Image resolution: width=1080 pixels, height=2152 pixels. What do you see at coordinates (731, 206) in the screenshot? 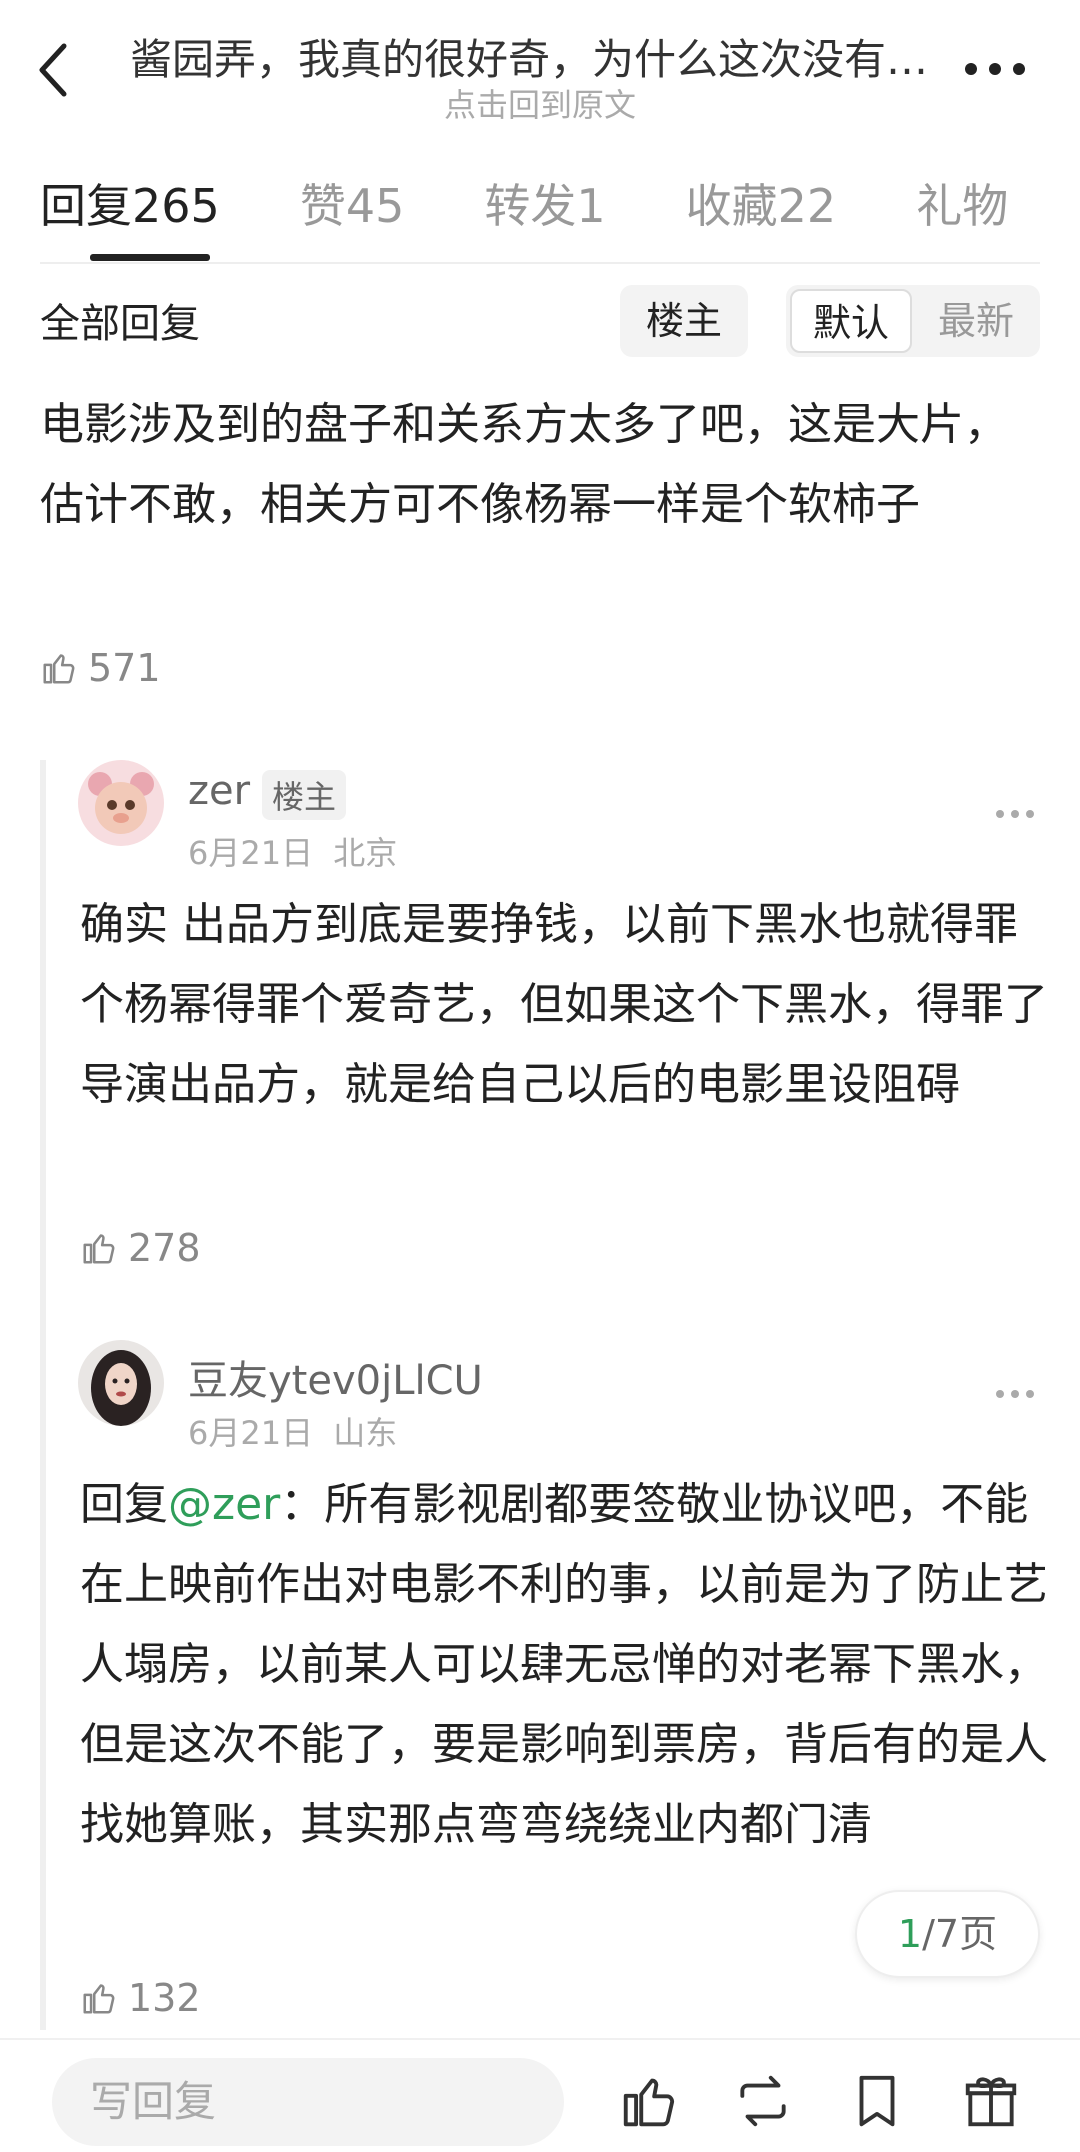
I see `tab-label: 收藏` at bounding box center [731, 206].